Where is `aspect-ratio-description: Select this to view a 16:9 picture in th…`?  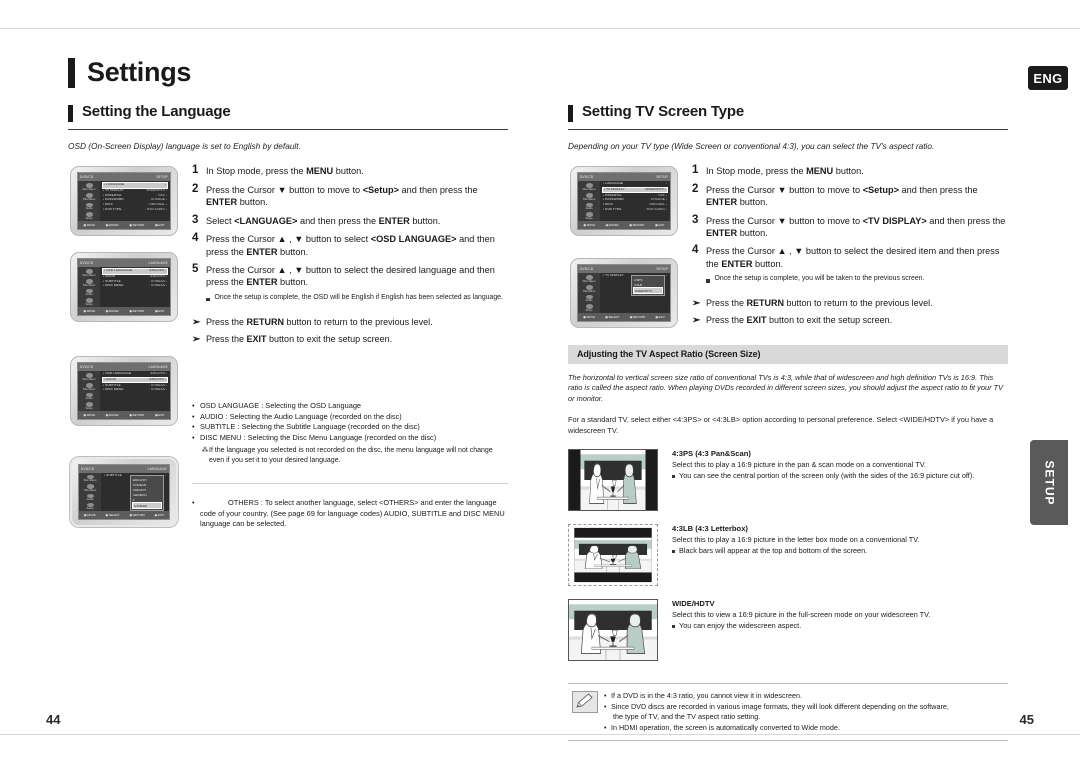 aspect-ratio-description: Select this to view a 16:9 picture in th… is located at coordinates (801, 615).